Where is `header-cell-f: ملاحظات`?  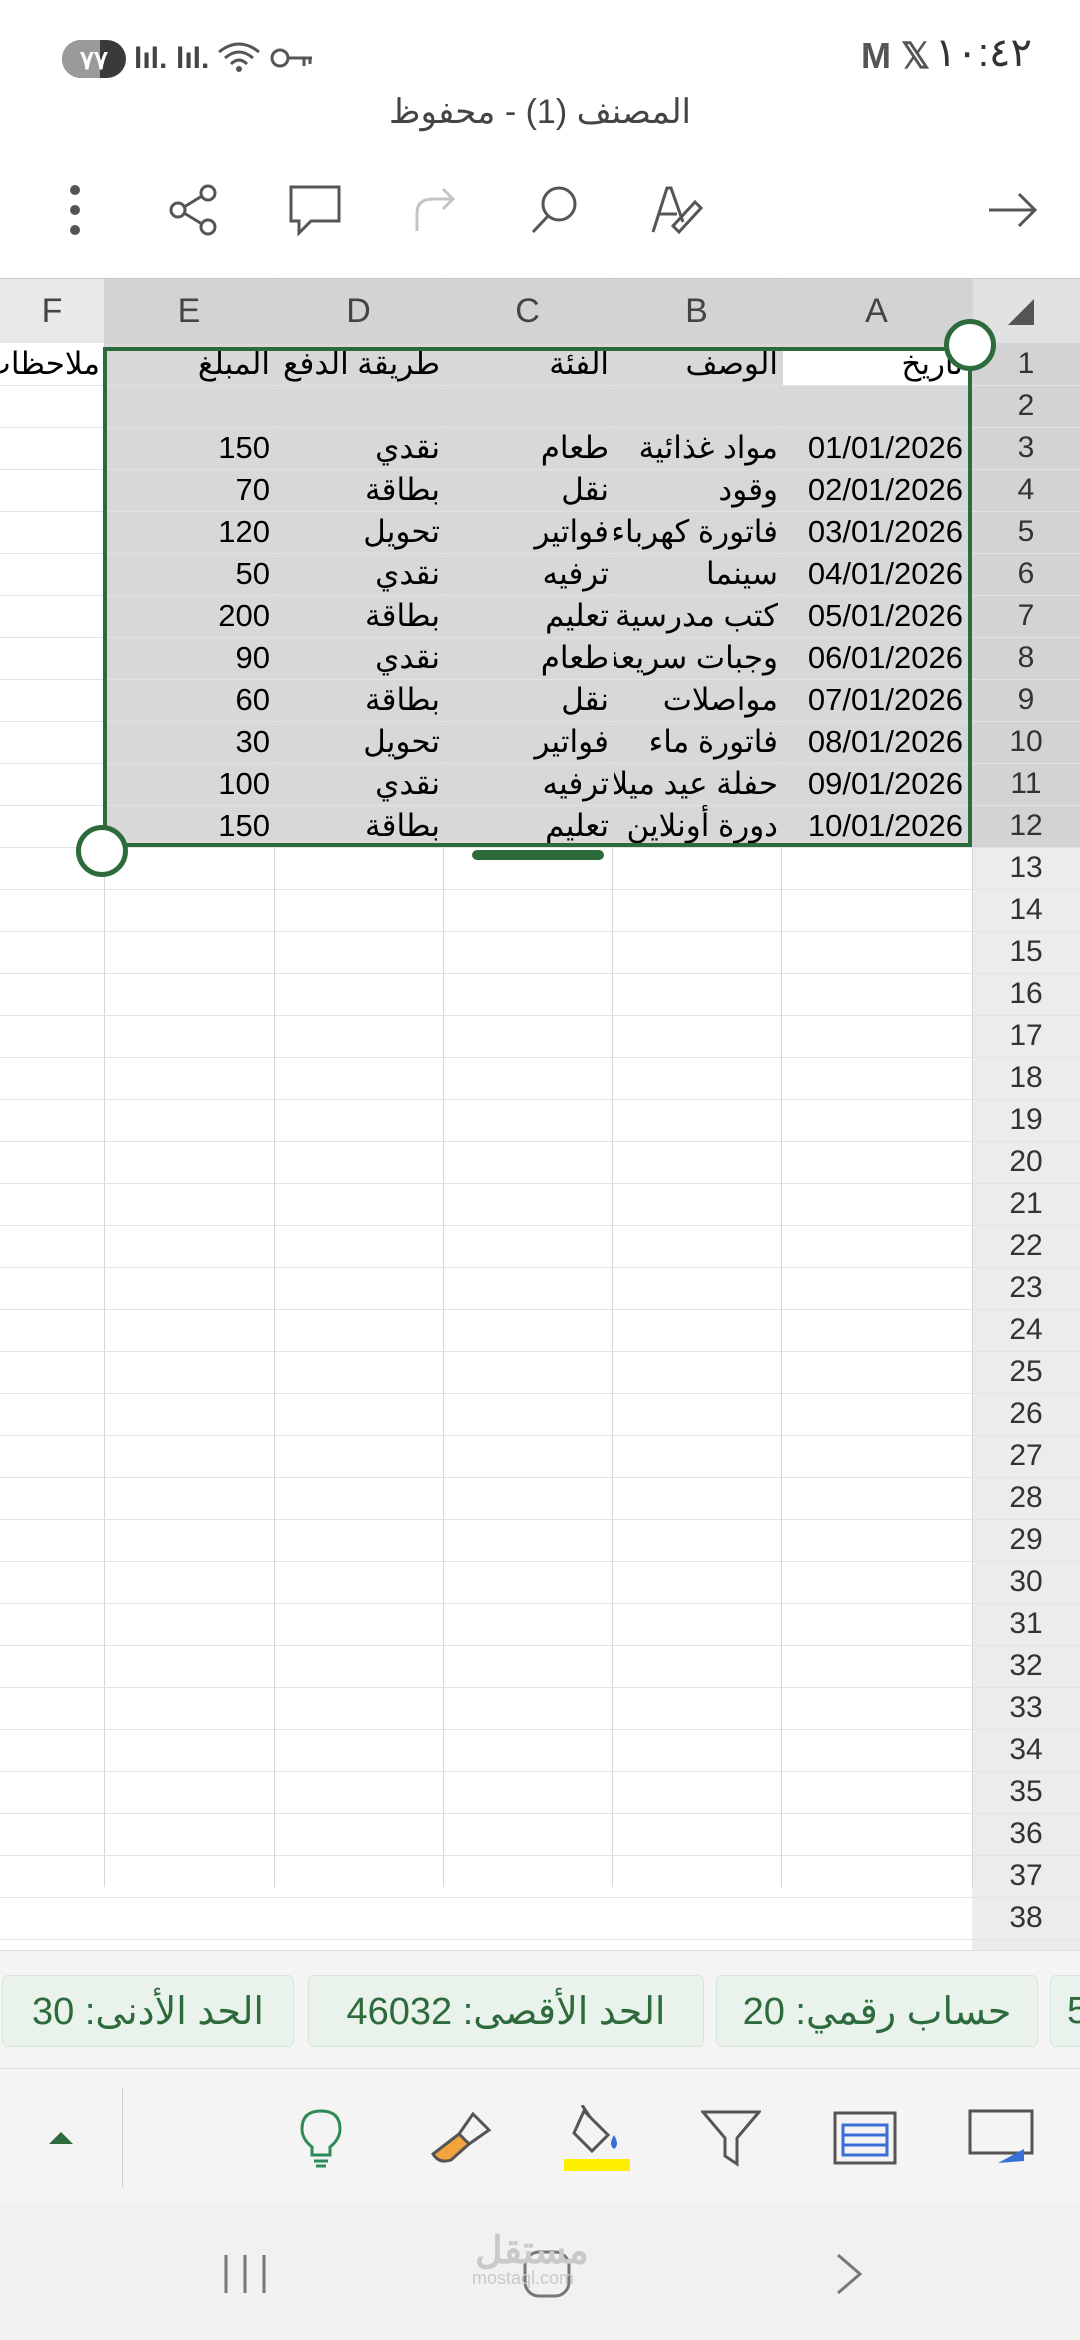
header-cell-f: ملاحظات is located at coordinates (50, 364).